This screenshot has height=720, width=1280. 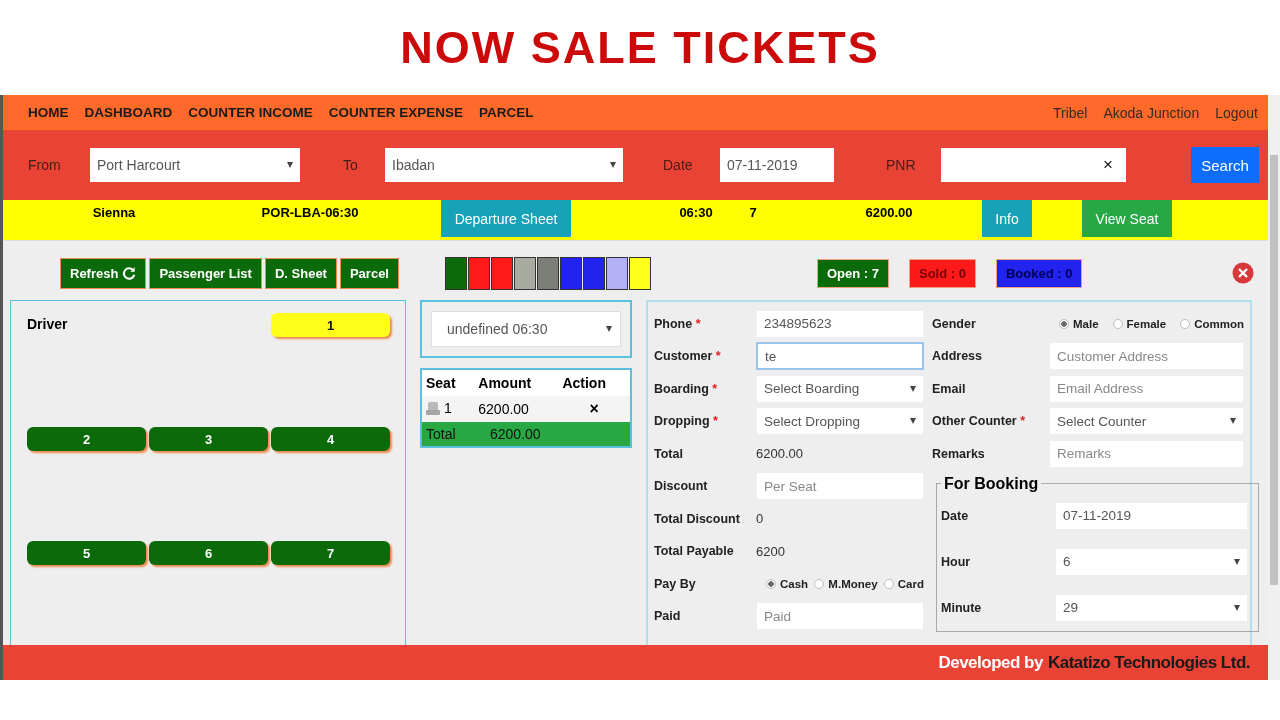 I want to click on seat-button: 5, so click(x=86, y=553).